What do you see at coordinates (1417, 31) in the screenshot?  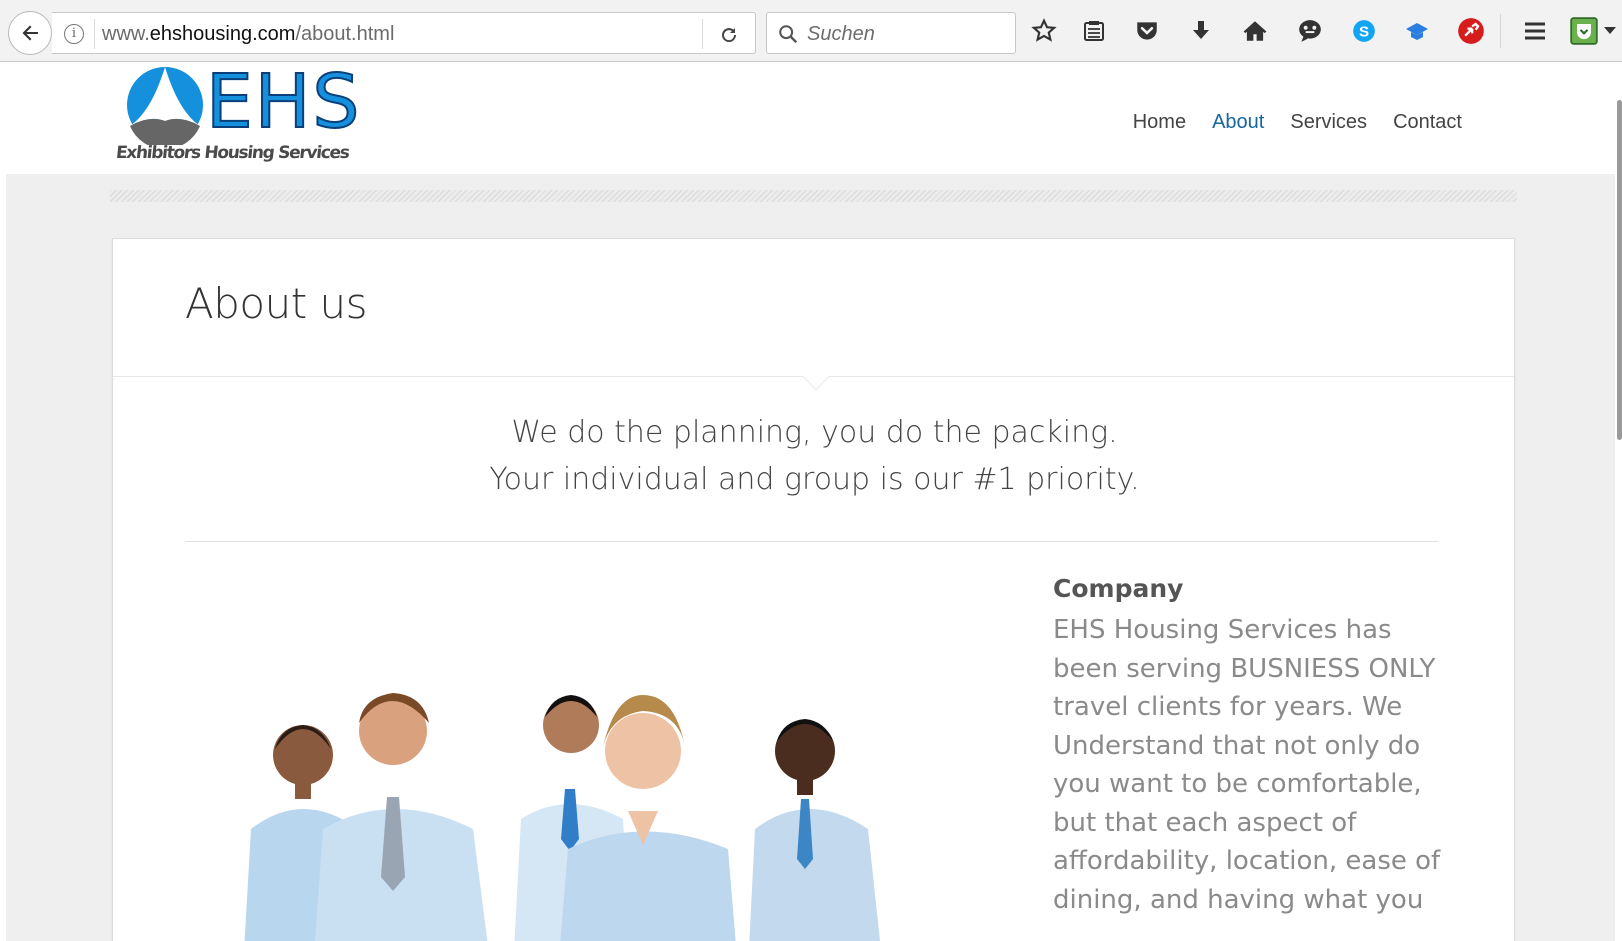 I see `graduation-cap-icon` at bounding box center [1417, 31].